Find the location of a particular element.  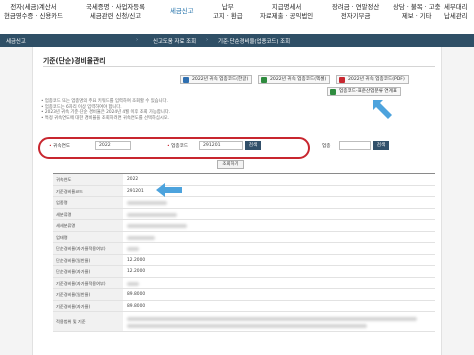

breadcrumb-level1: 신고도움 자료 조회 is located at coordinates (174, 41).